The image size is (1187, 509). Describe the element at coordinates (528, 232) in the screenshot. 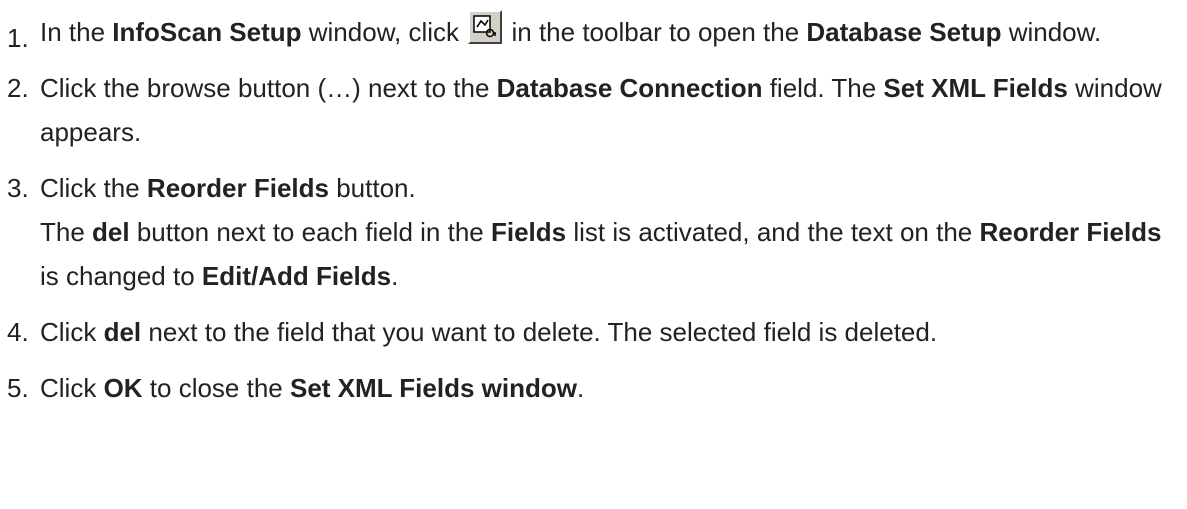

I see `ui-term: Fields` at that location.